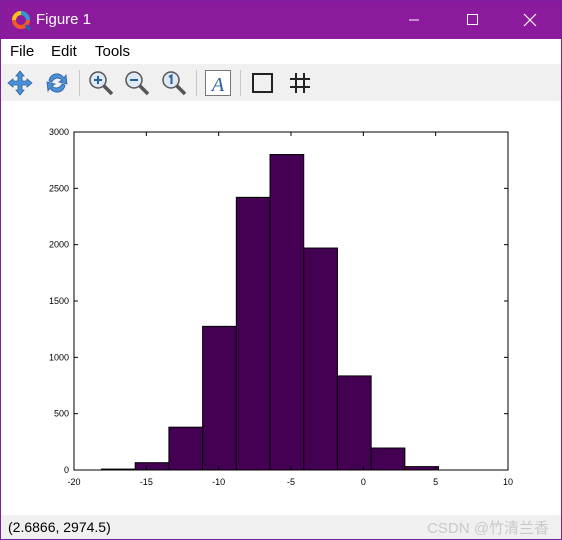 This screenshot has width=562, height=540. I want to click on y-tick-label: 2500, so click(59, 188).